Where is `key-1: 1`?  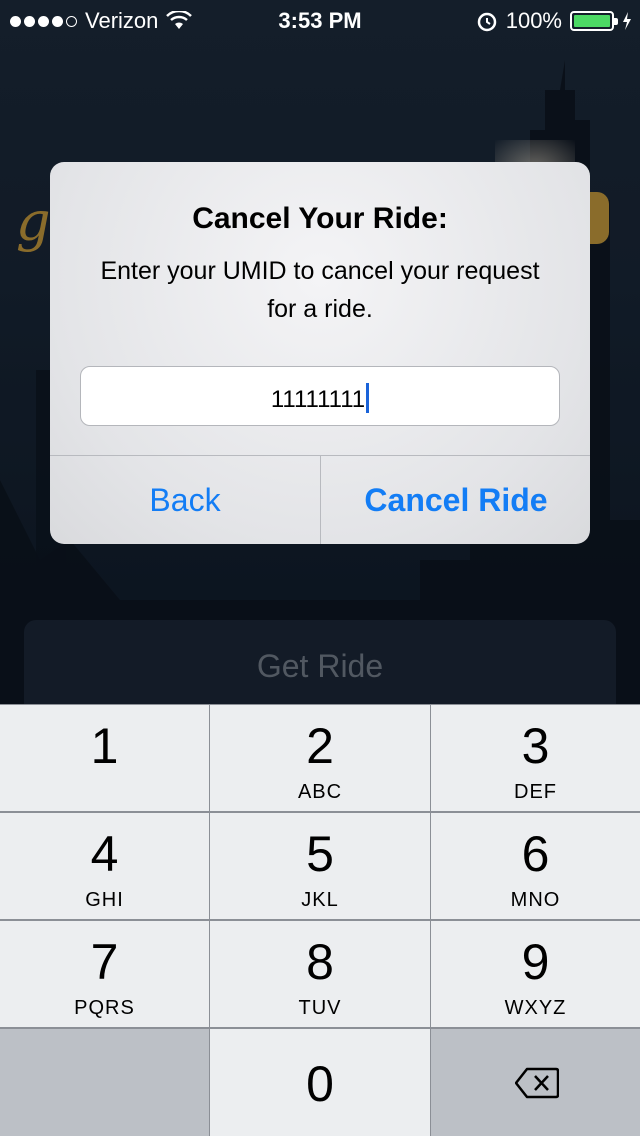 key-1: 1 is located at coordinates (104, 758).